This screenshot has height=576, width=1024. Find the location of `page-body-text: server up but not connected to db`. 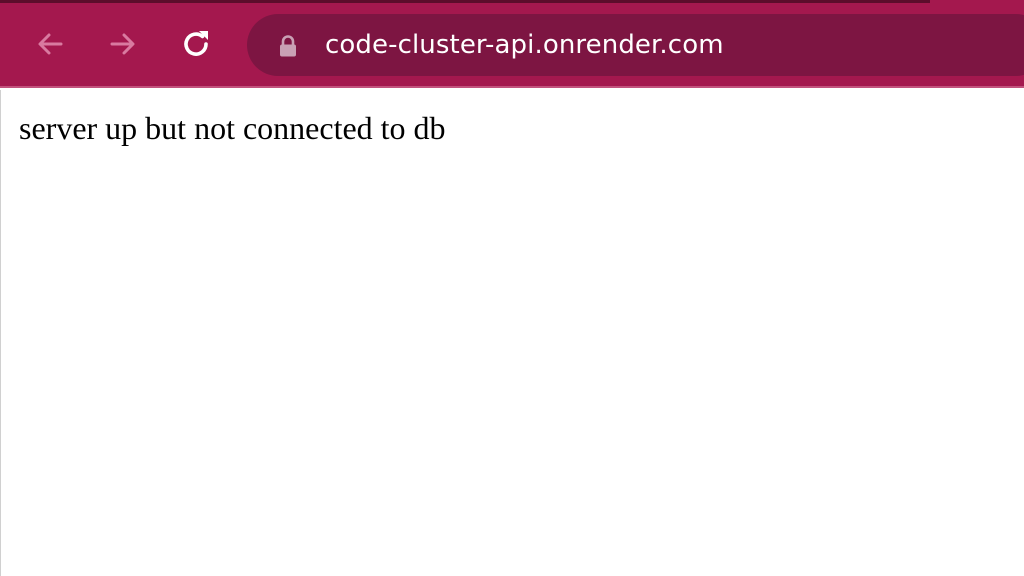

page-body-text: server up but not connected to db is located at coordinates (232, 128).